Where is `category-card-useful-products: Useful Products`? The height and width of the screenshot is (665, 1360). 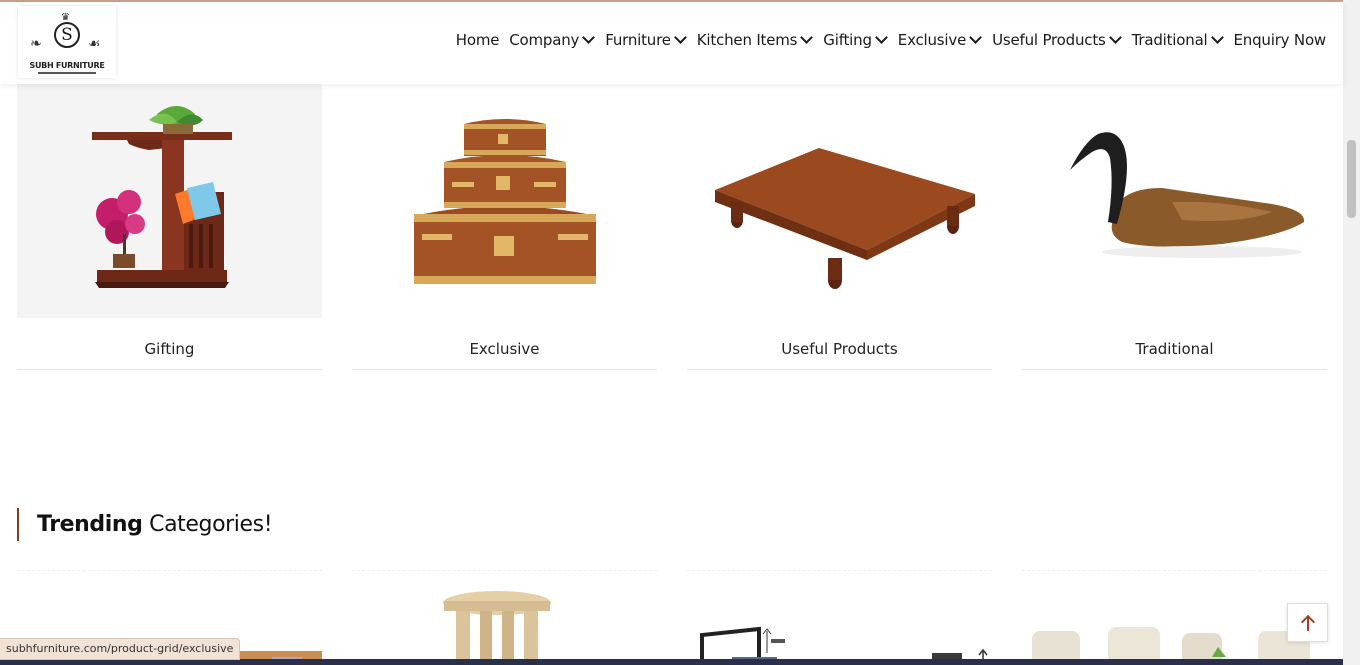
category-card-useful-products: Useful Products is located at coordinates (839, 227).